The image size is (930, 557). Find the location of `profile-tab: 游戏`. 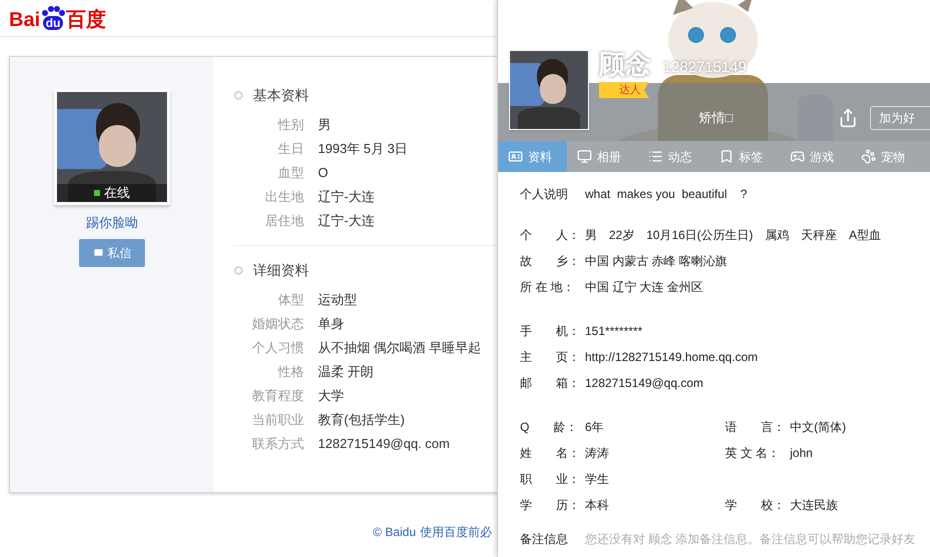

profile-tab: 游戏 is located at coordinates (815, 156).